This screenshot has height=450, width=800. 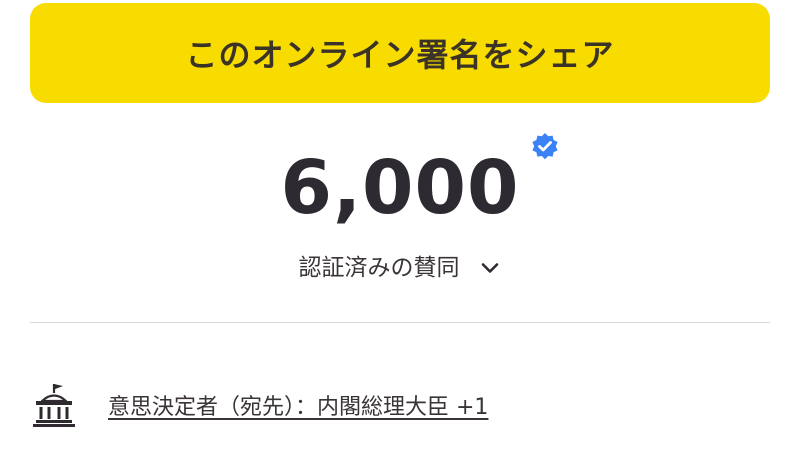 I want to click on verified-signatures-row: 認証済みの賛同, so click(x=400, y=268).